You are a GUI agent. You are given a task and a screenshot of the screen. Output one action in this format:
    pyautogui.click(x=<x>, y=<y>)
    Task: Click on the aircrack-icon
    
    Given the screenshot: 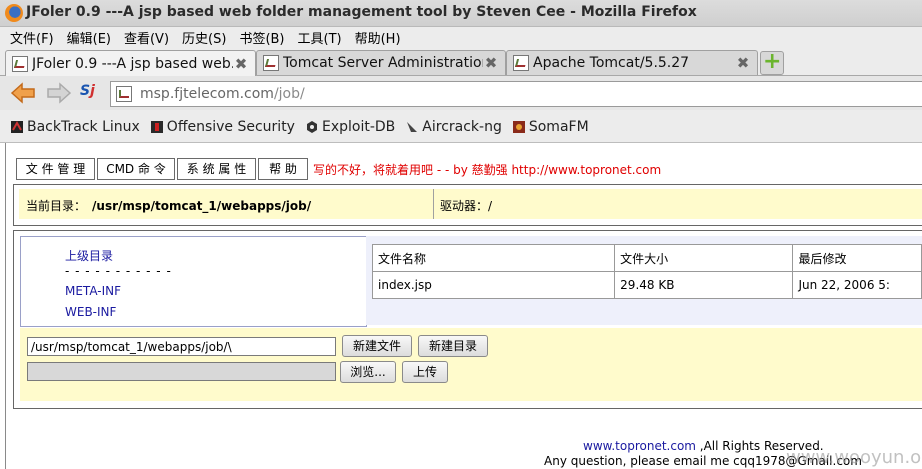 What is the action you would take?
    pyautogui.click(x=412, y=127)
    